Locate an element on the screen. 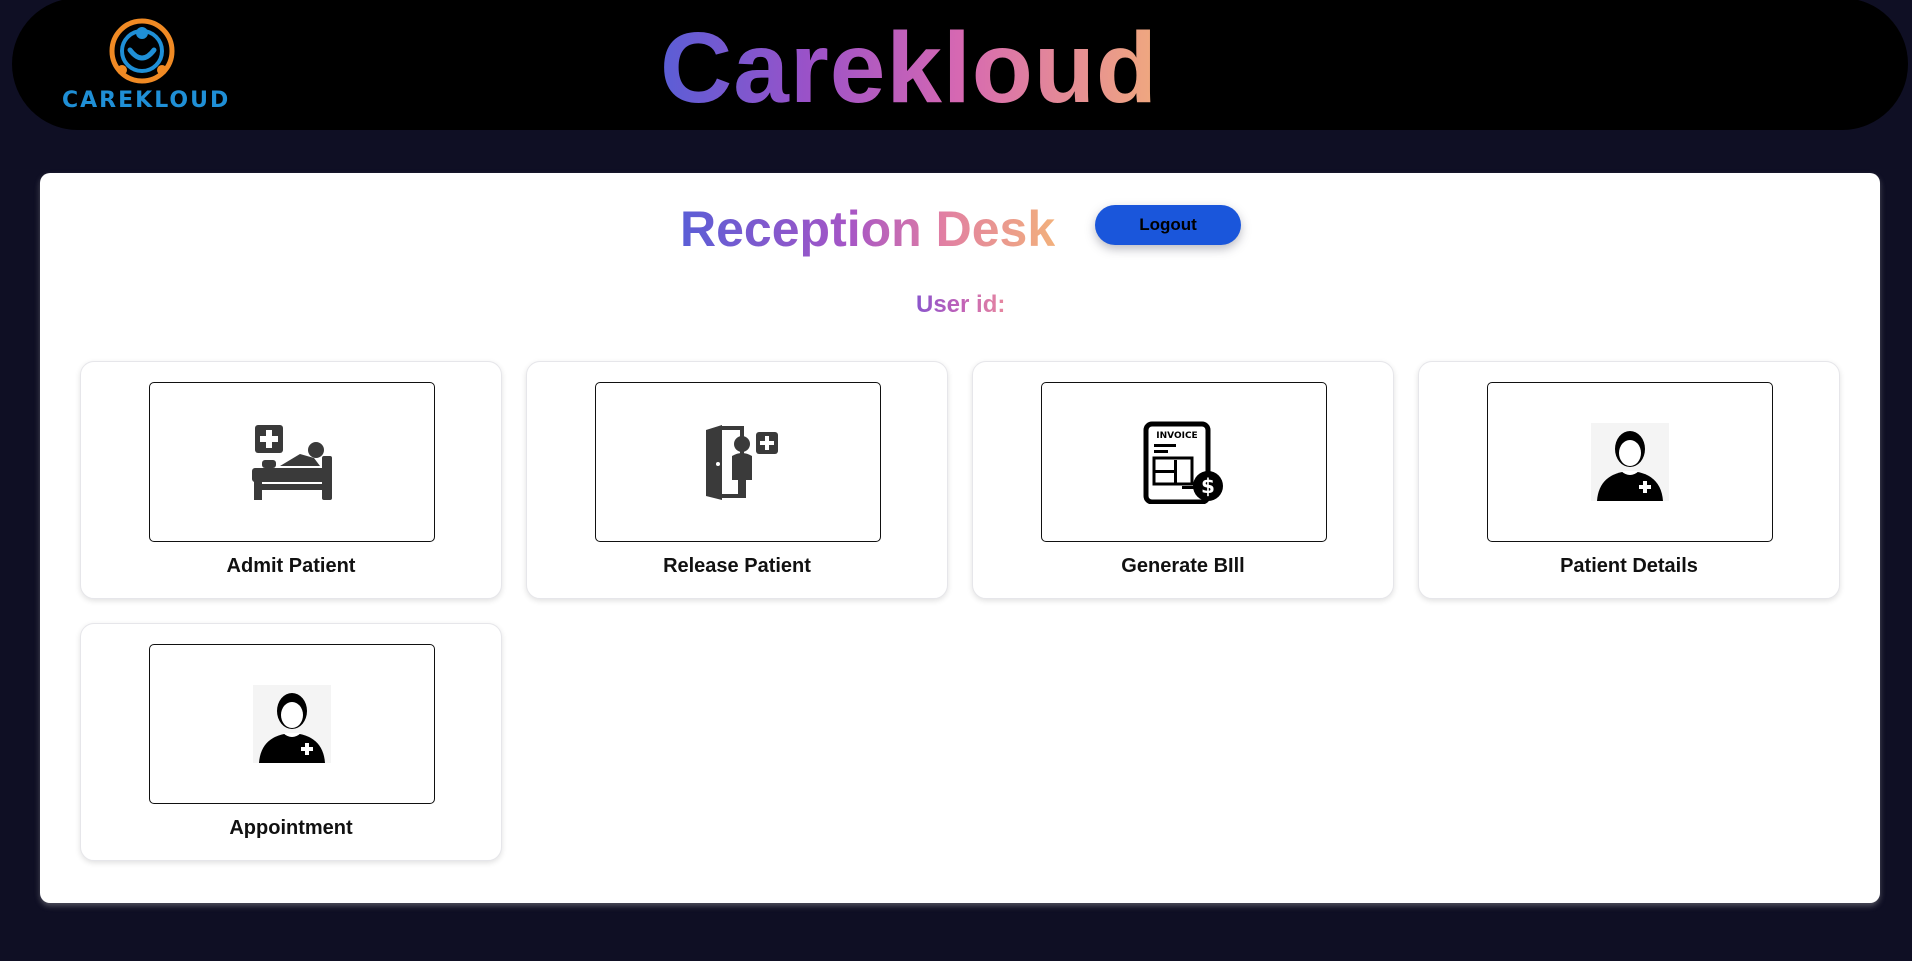 The image size is (1912, 961). admit-patient-card: Admit Patient is located at coordinates (291, 480).